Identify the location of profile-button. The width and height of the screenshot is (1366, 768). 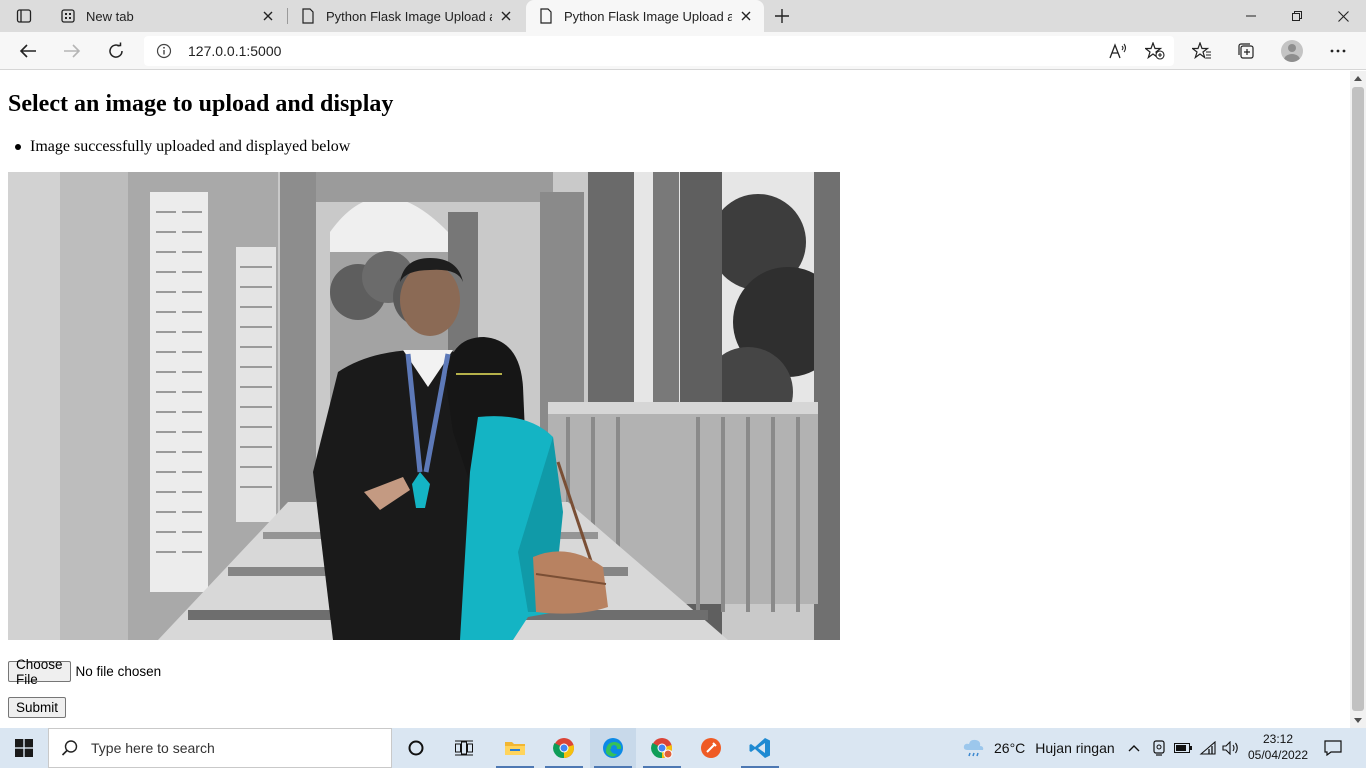
(1292, 51).